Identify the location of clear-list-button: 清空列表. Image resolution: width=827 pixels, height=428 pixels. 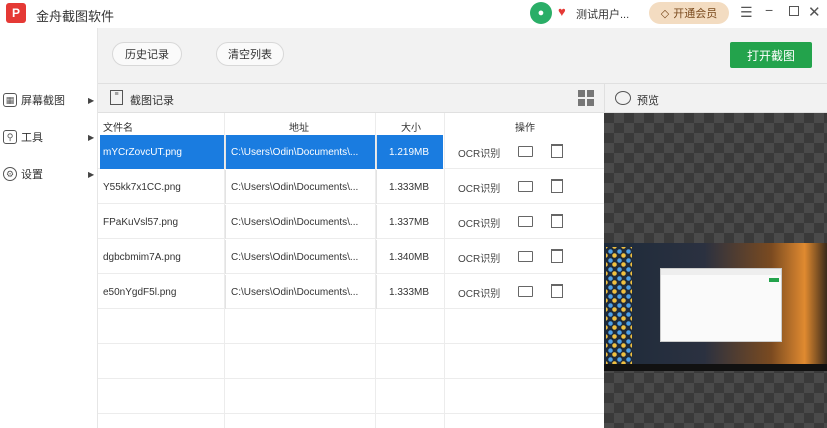
(250, 54).